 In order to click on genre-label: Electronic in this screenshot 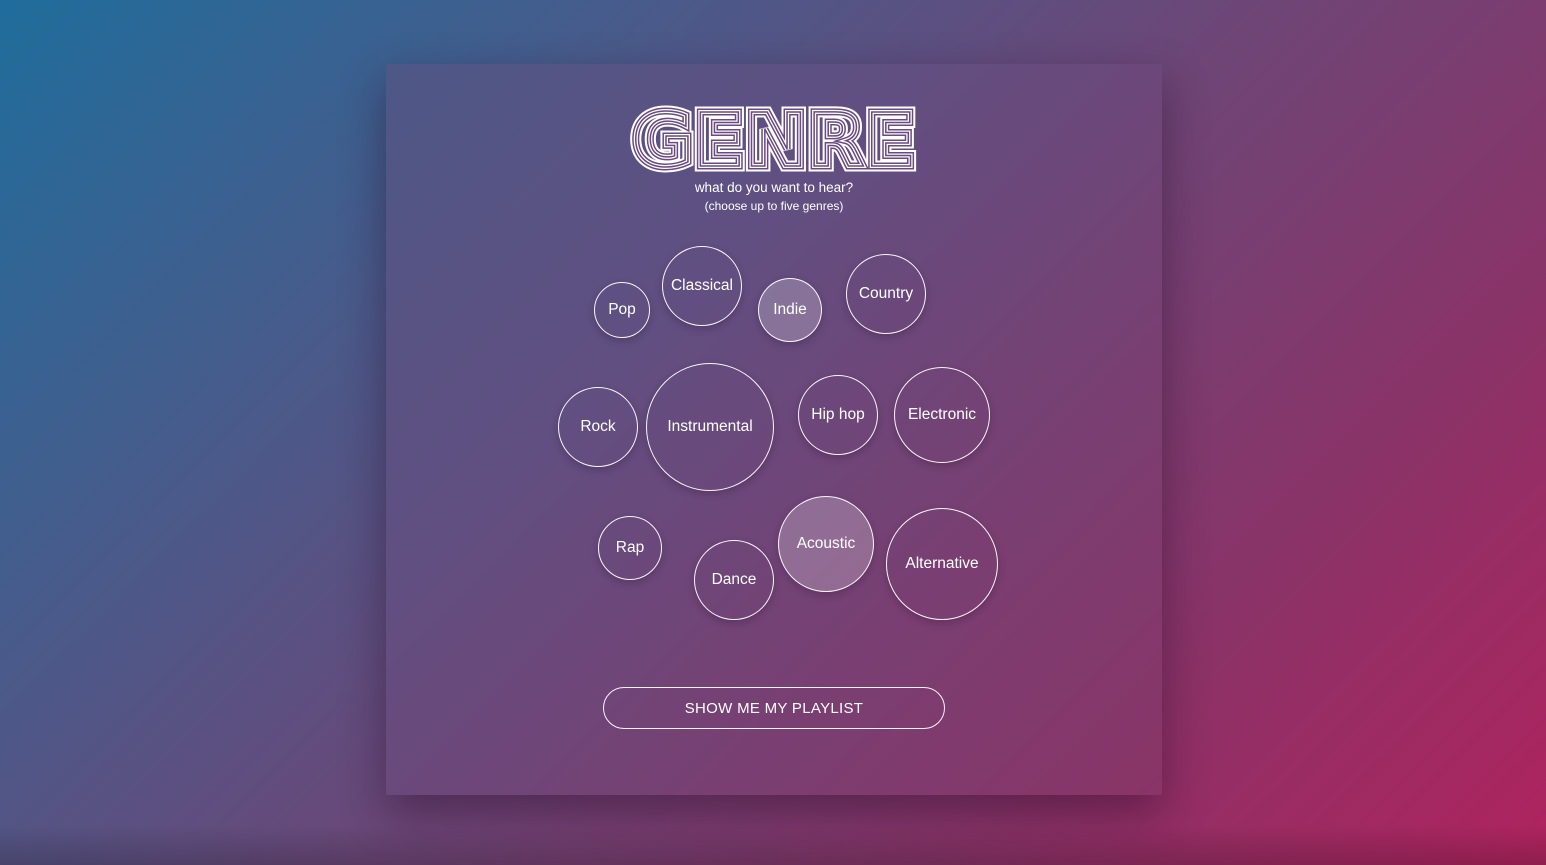, I will do `click(942, 414)`.